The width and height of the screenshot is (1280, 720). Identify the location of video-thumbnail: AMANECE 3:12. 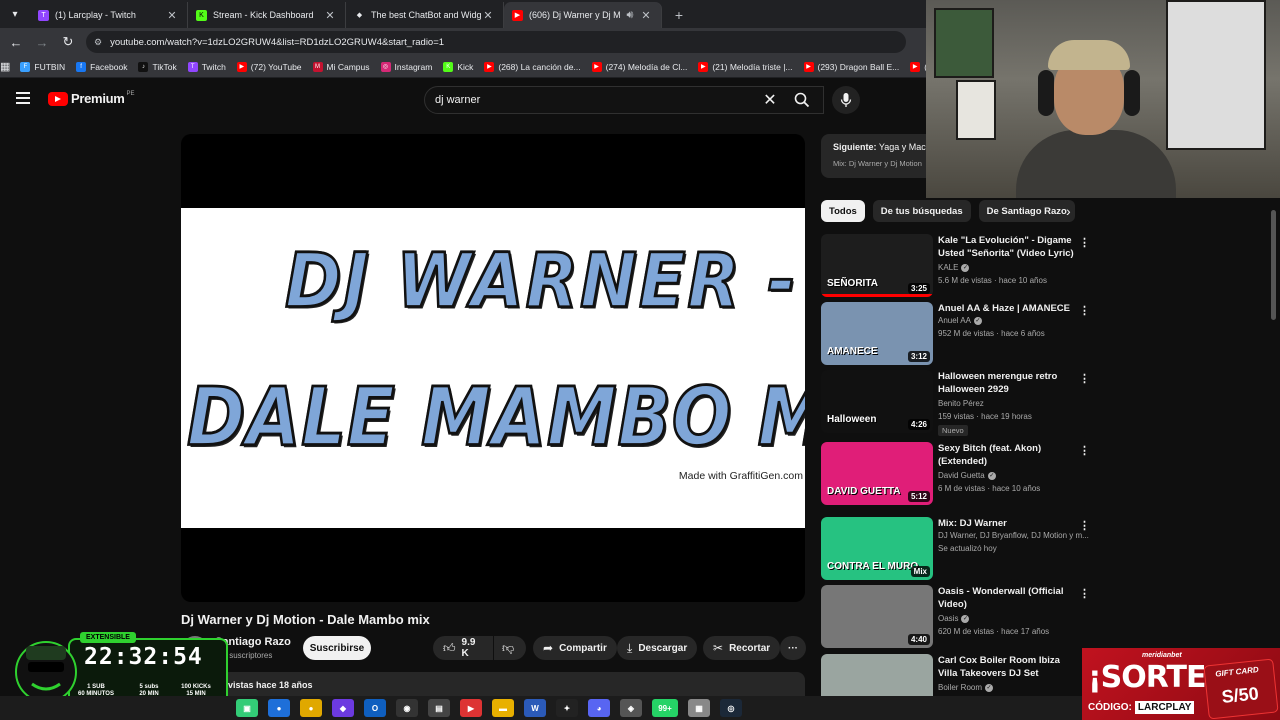
(877, 333).